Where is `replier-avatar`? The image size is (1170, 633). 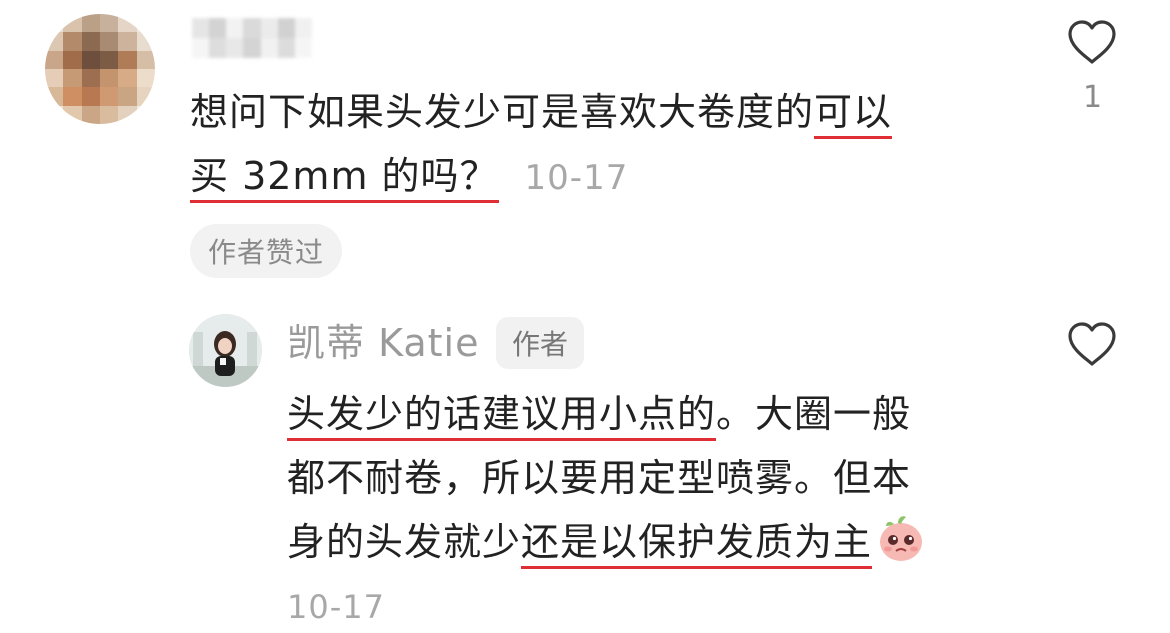 replier-avatar is located at coordinates (225, 350).